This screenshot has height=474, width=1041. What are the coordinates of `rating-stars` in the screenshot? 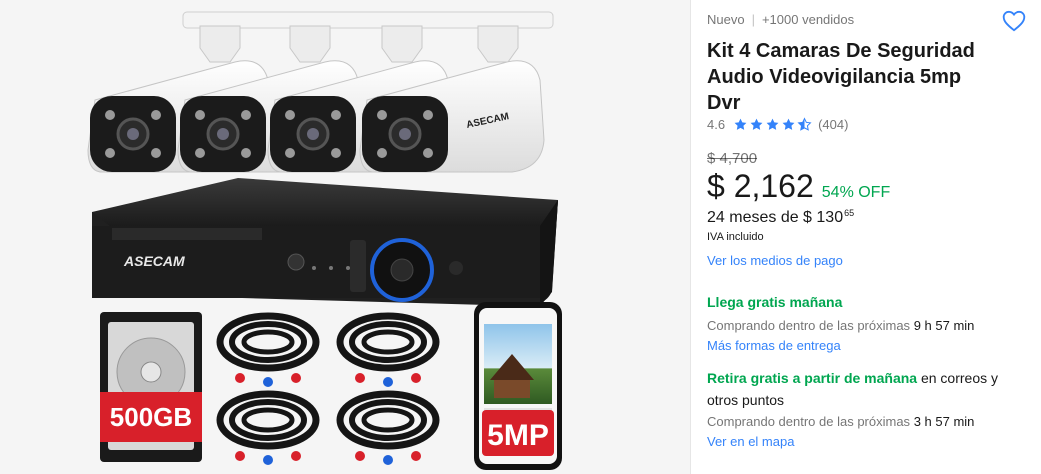 It's located at (772, 124).